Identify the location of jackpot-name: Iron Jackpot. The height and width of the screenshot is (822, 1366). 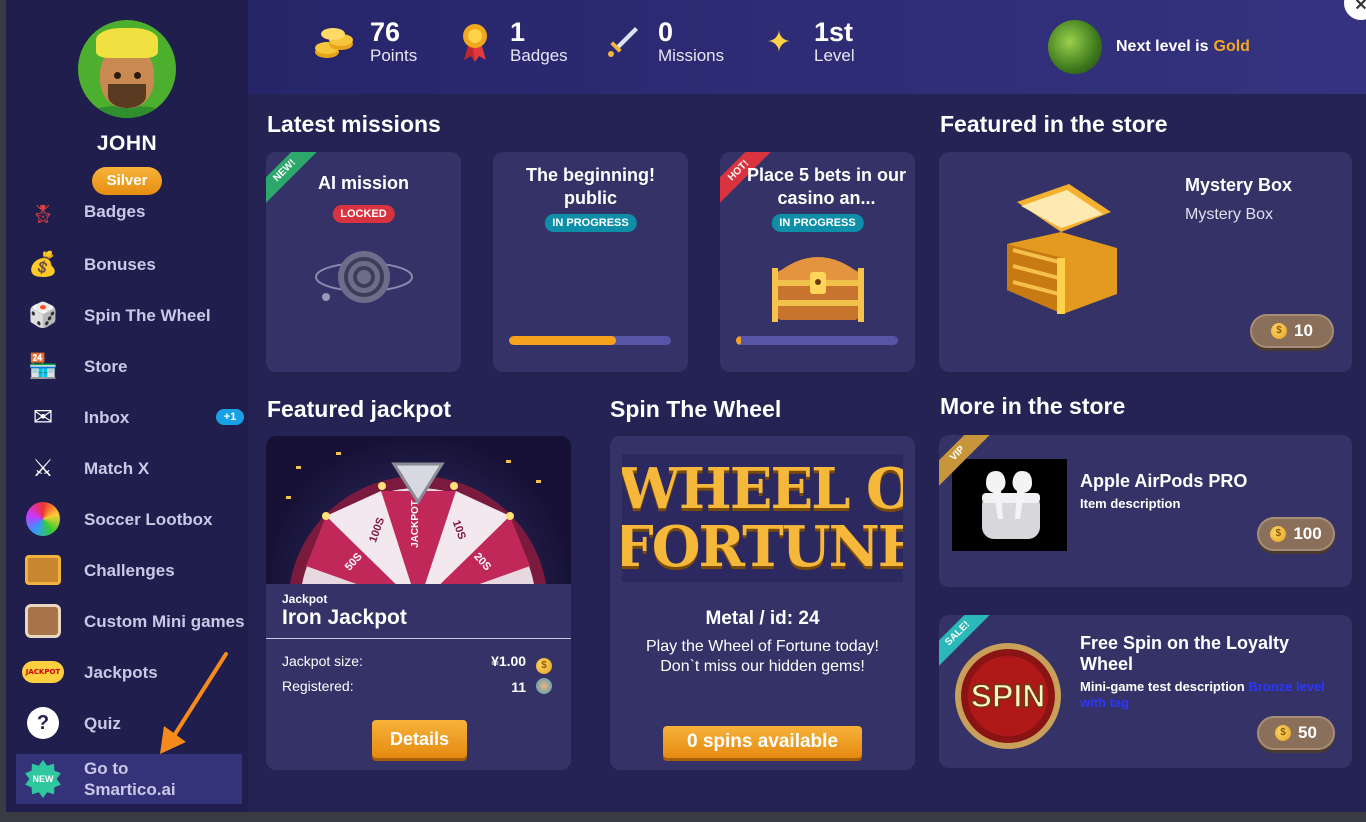
(344, 617).